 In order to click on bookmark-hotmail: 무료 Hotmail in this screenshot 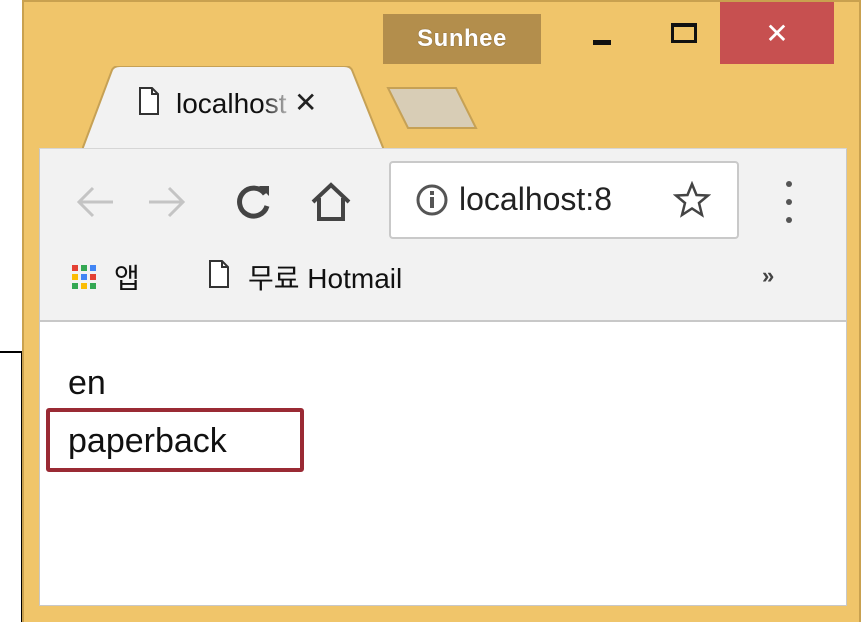, I will do `click(305, 277)`.